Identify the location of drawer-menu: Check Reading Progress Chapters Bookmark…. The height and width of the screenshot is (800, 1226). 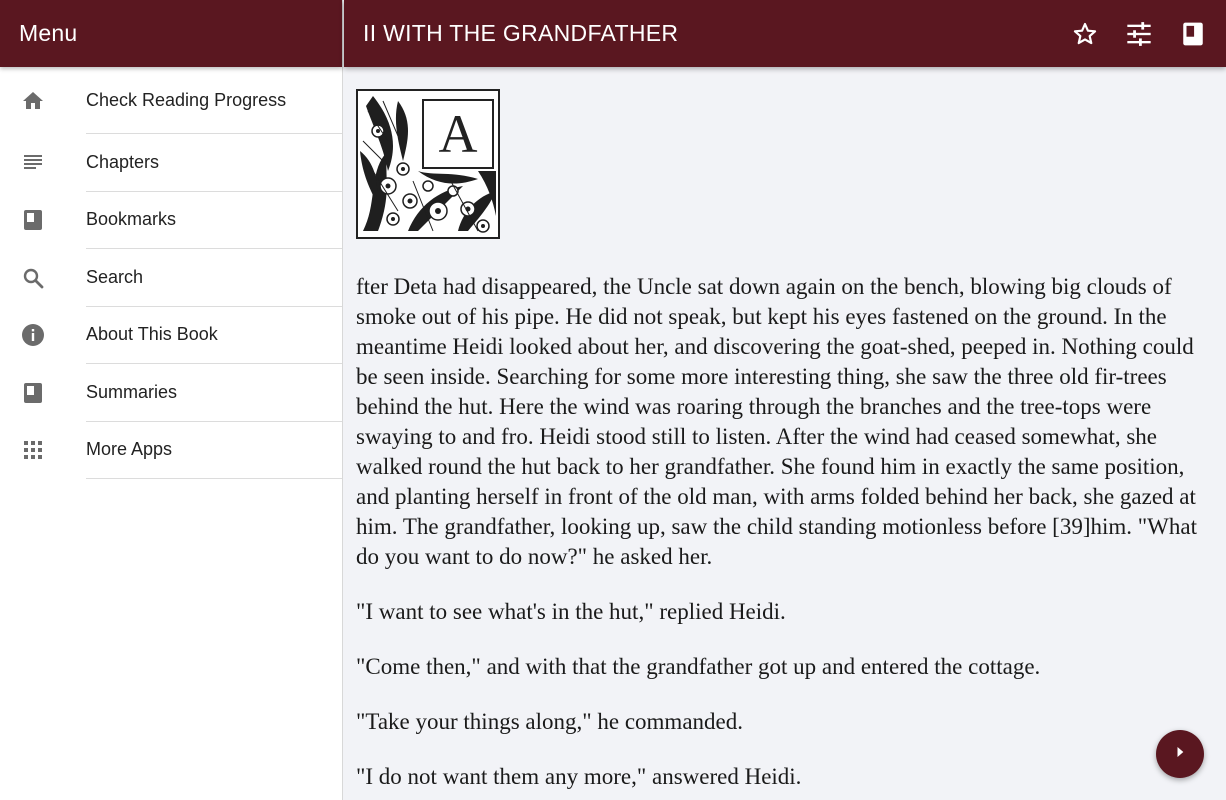
(171, 273).